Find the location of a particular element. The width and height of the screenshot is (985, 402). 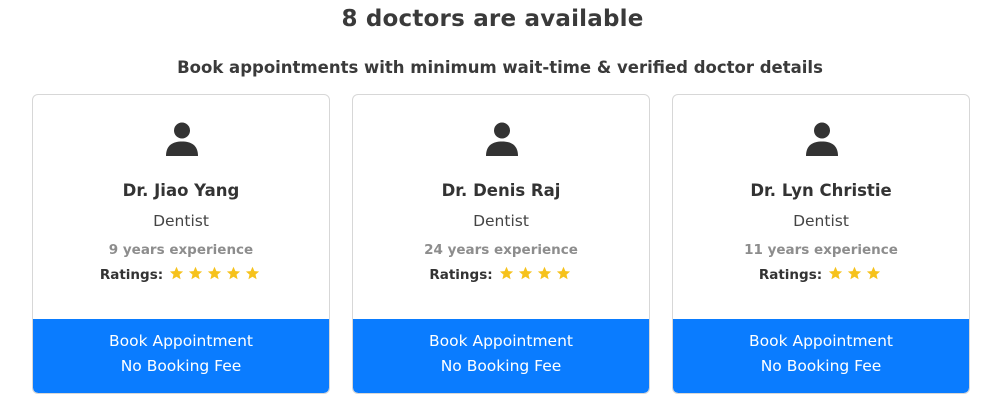

page-title: 8 doctors are available is located at coordinates (492, 19).